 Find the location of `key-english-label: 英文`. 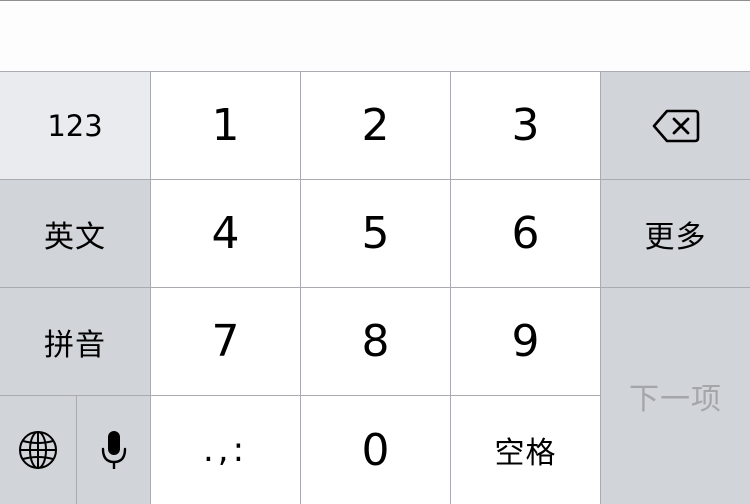

key-english-label: 英文 is located at coordinates (75, 237).